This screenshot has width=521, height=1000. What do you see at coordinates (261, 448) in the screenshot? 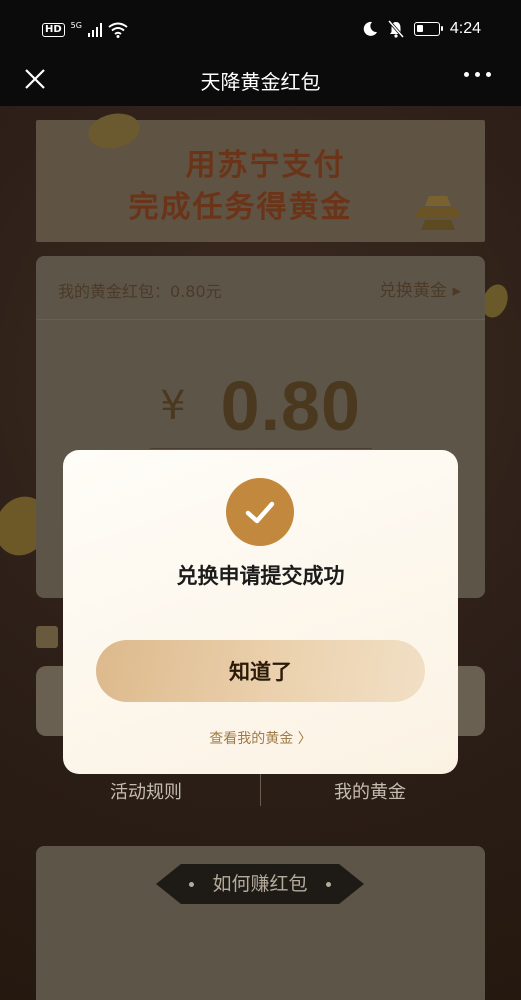
I see `amount-underline` at bounding box center [261, 448].